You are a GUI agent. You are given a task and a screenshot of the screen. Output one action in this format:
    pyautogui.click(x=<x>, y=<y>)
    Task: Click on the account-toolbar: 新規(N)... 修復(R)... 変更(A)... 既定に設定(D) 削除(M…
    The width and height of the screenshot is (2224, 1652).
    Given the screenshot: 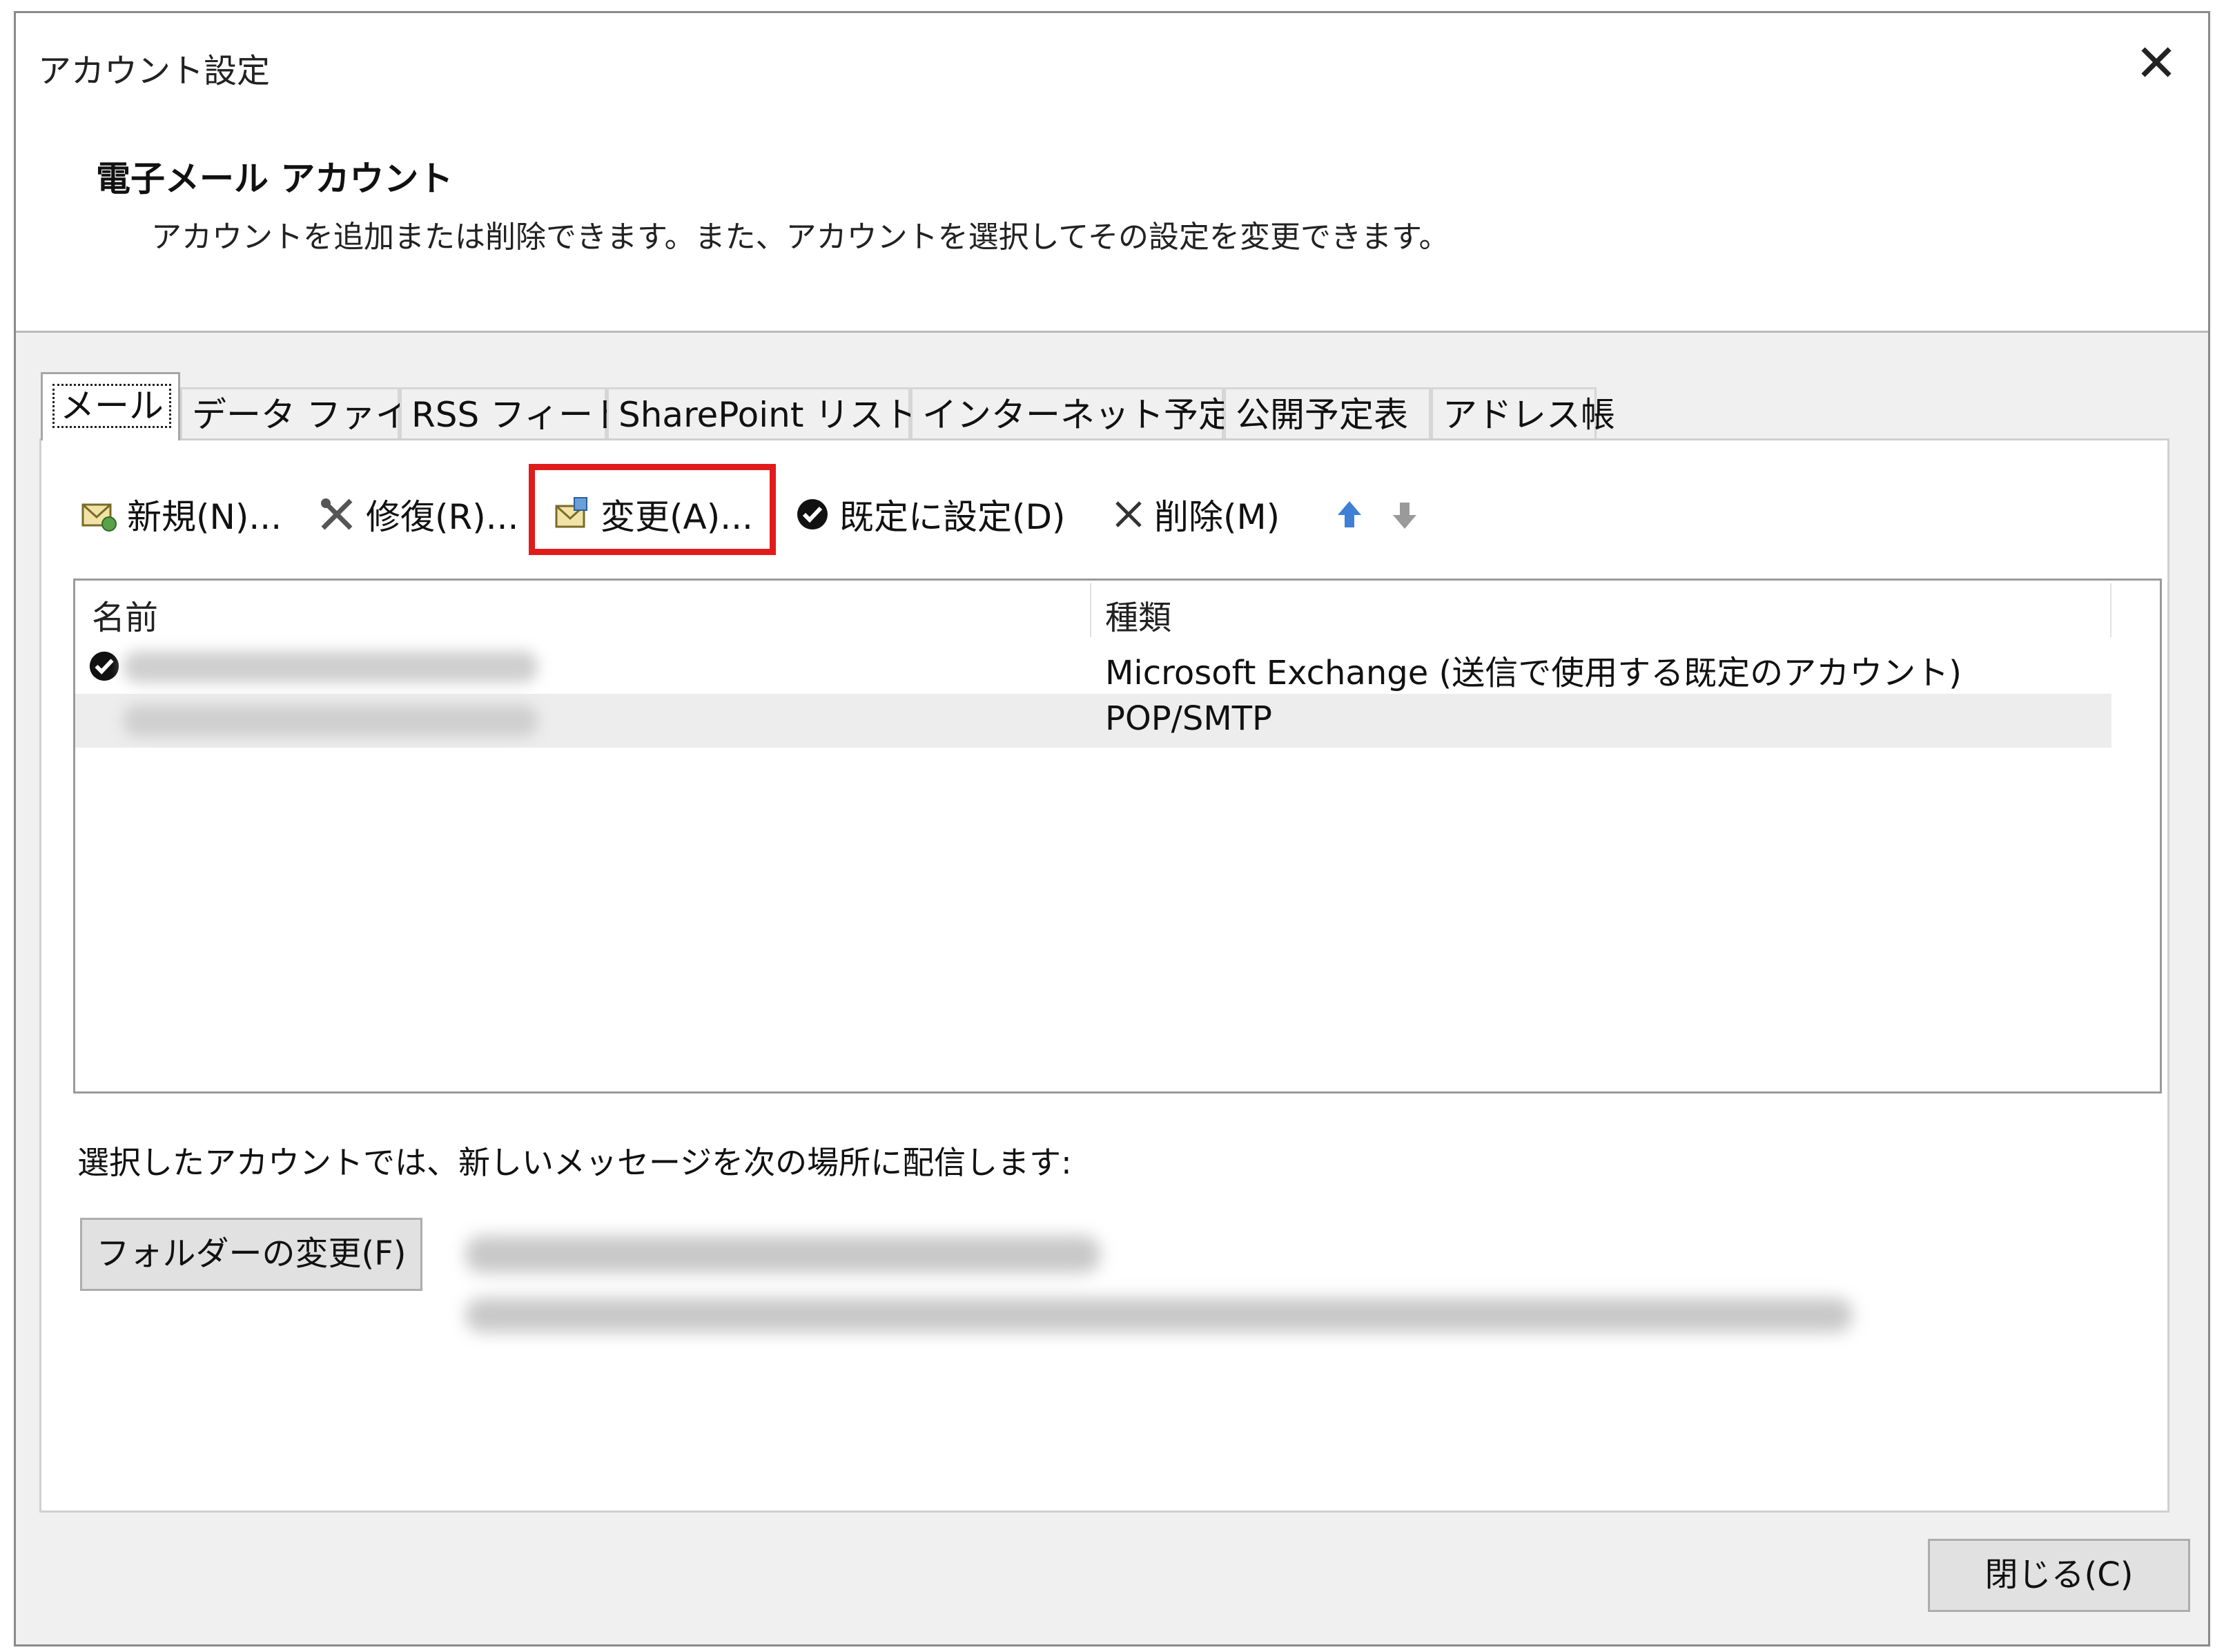 What is the action you would take?
    pyautogui.click(x=1104, y=510)
    